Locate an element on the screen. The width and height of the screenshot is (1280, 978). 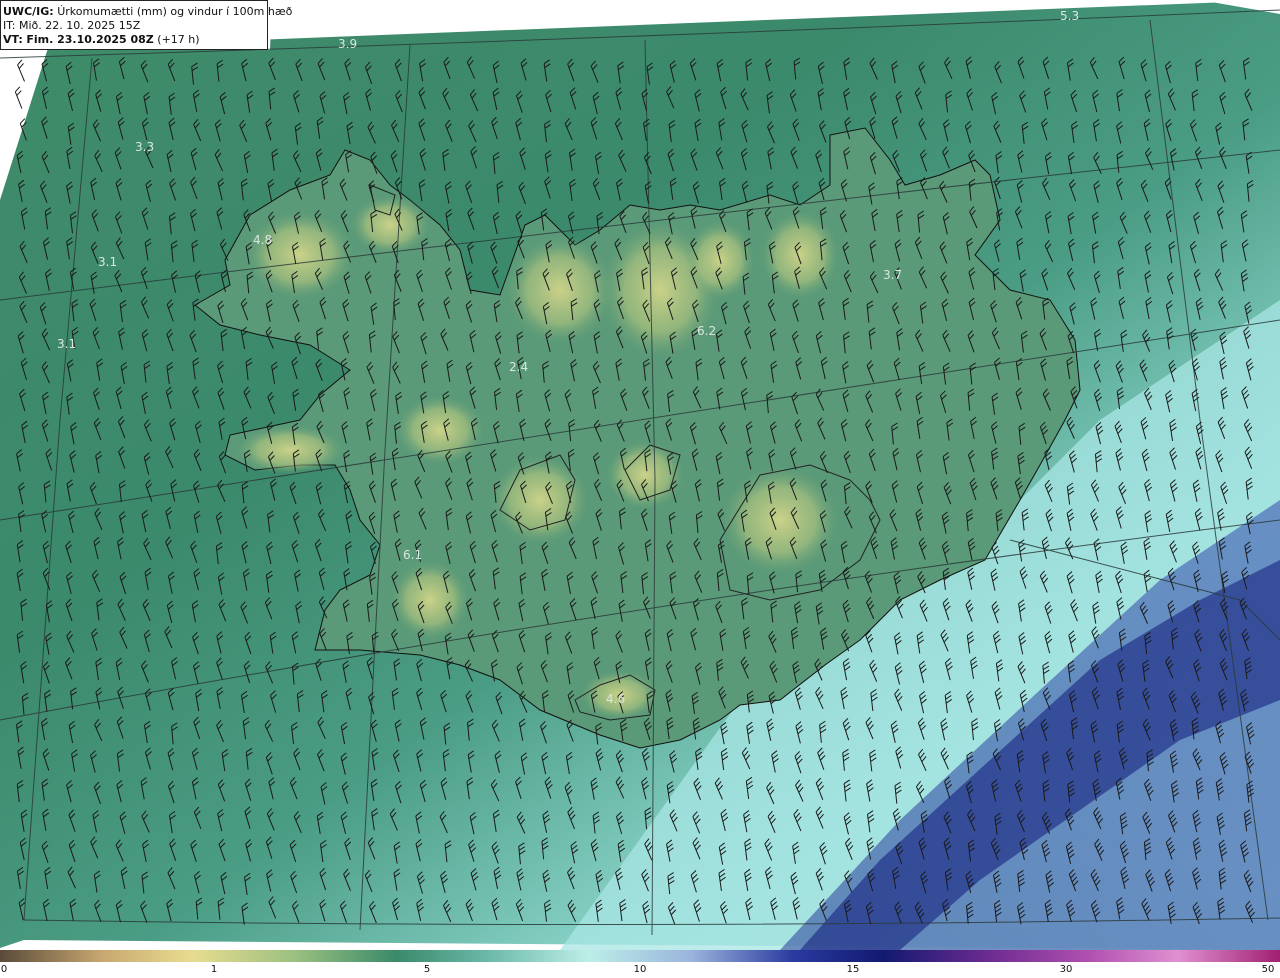
colorbar: 0 1 5 10 15 30 50 is located at coordinates (640, 964).